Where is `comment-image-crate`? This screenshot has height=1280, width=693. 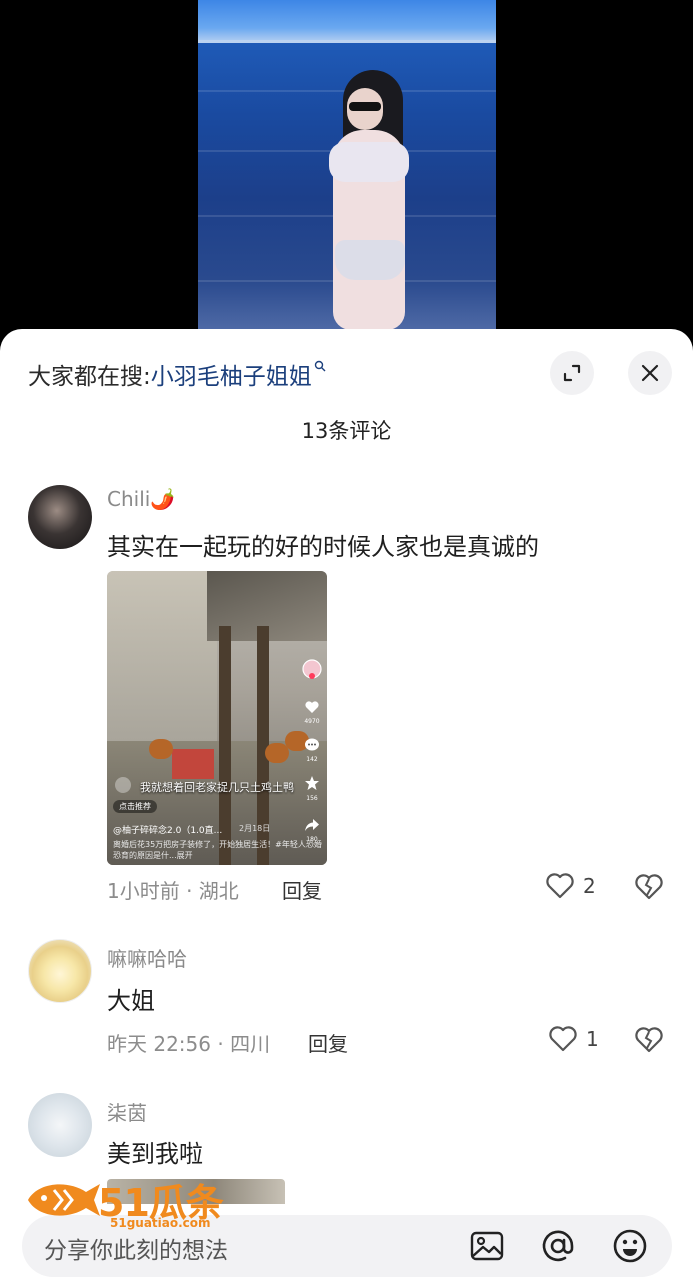
comment-image-crate is located at coordinates (193, 764).